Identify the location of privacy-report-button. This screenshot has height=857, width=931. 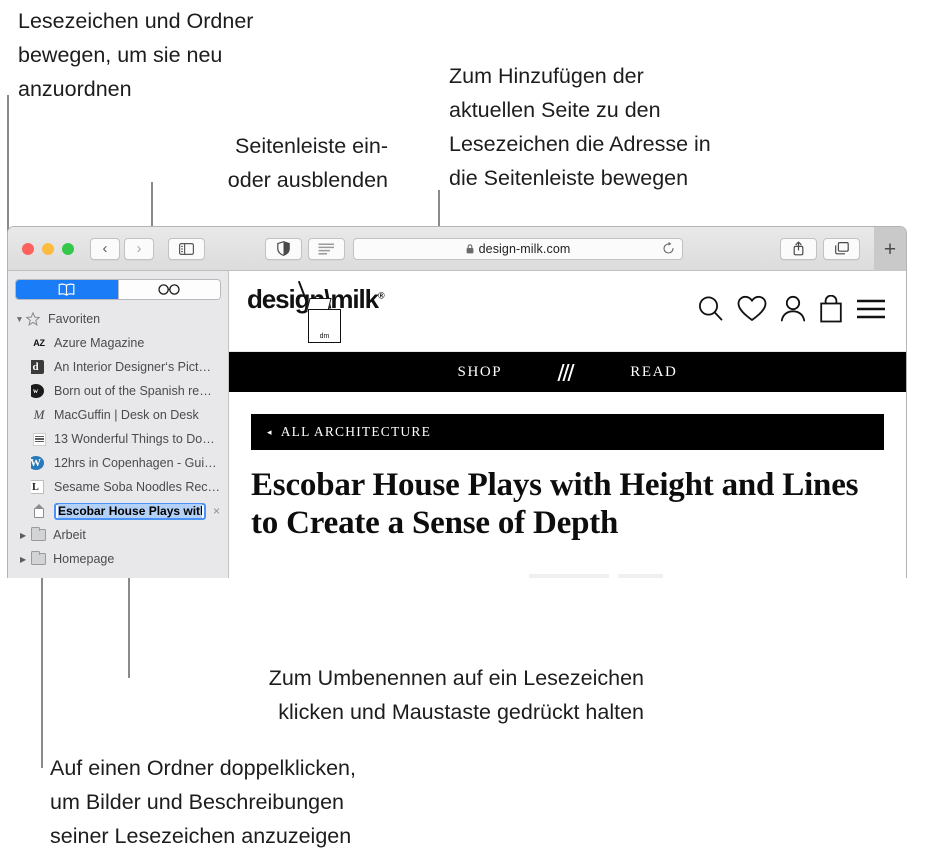
(283, 248).